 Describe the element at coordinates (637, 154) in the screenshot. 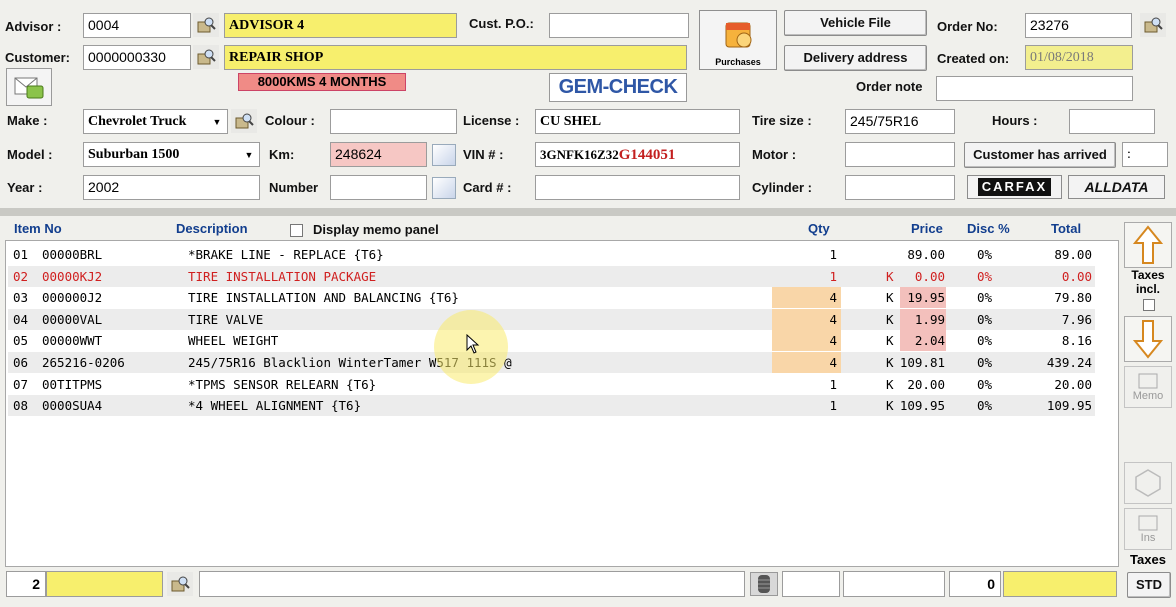

I see `vin-field: 3GNFK16Z32G144051` at that location.